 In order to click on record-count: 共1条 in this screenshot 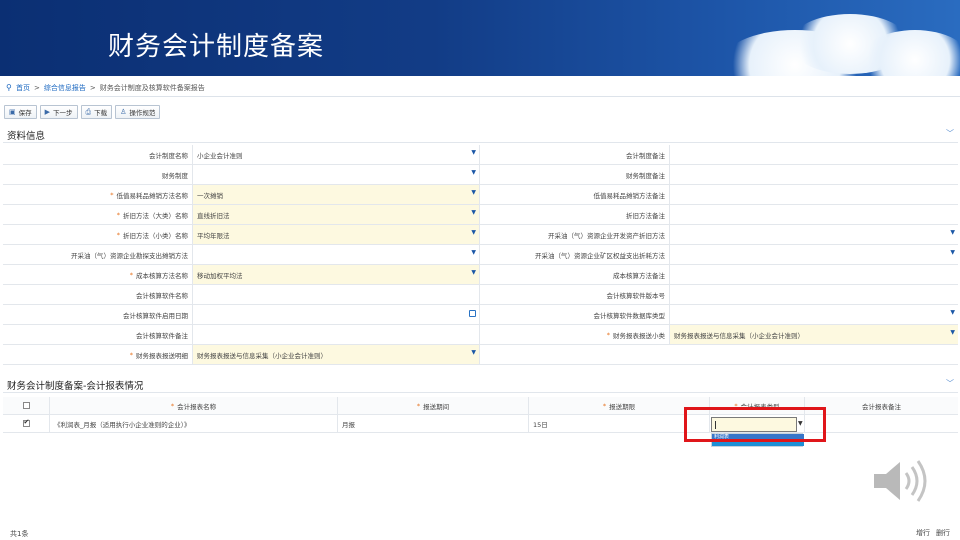, I will do `click(19, 534)`.